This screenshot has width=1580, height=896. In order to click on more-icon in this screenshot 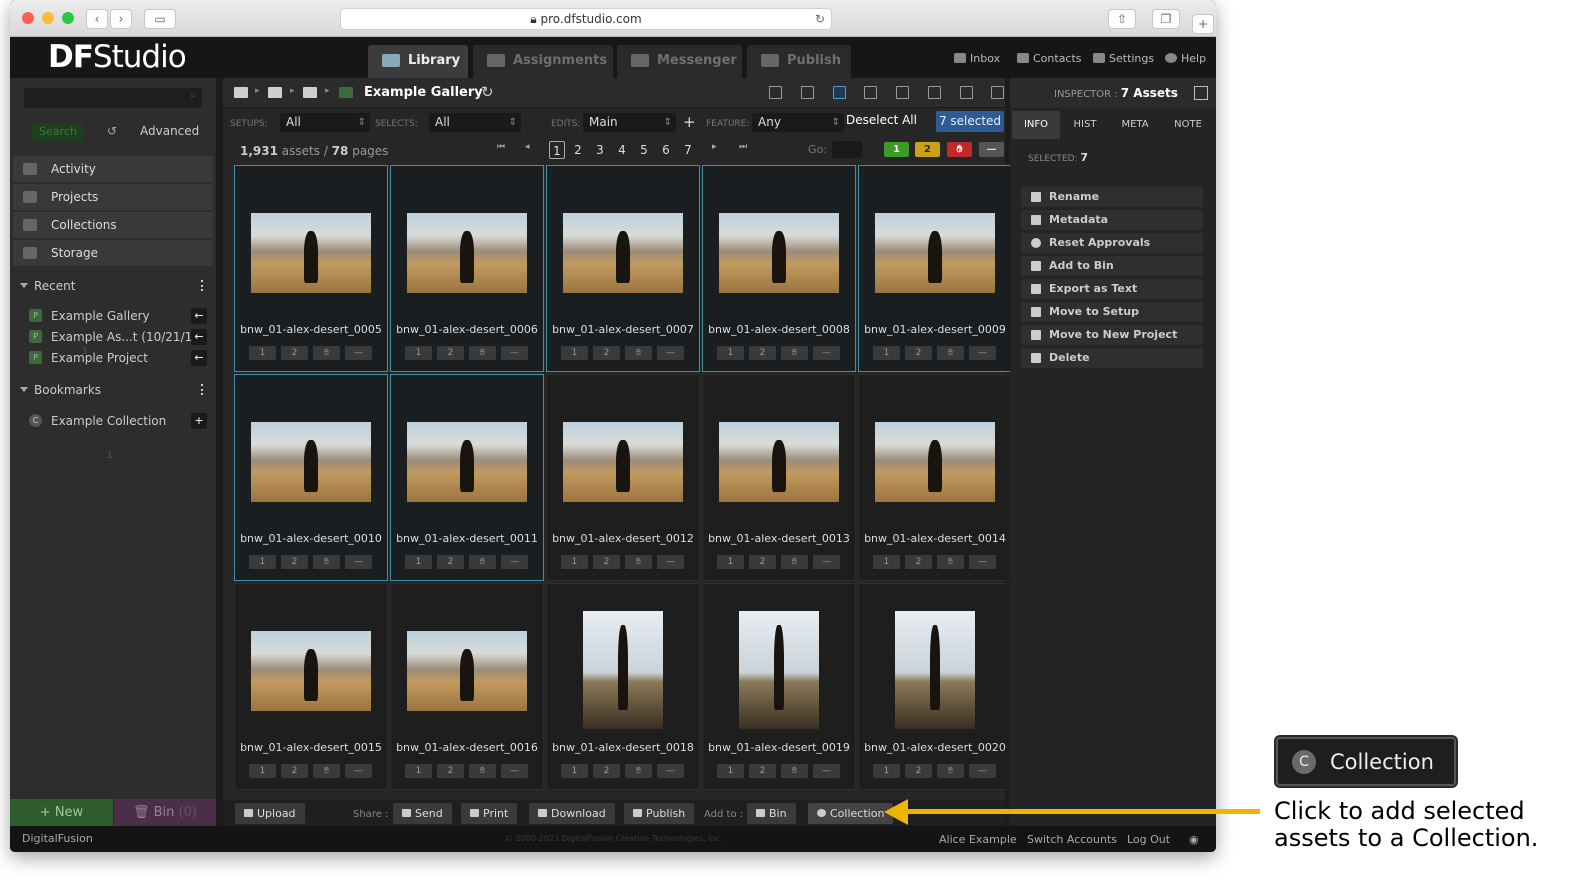, I will do `click(202, 285)`.